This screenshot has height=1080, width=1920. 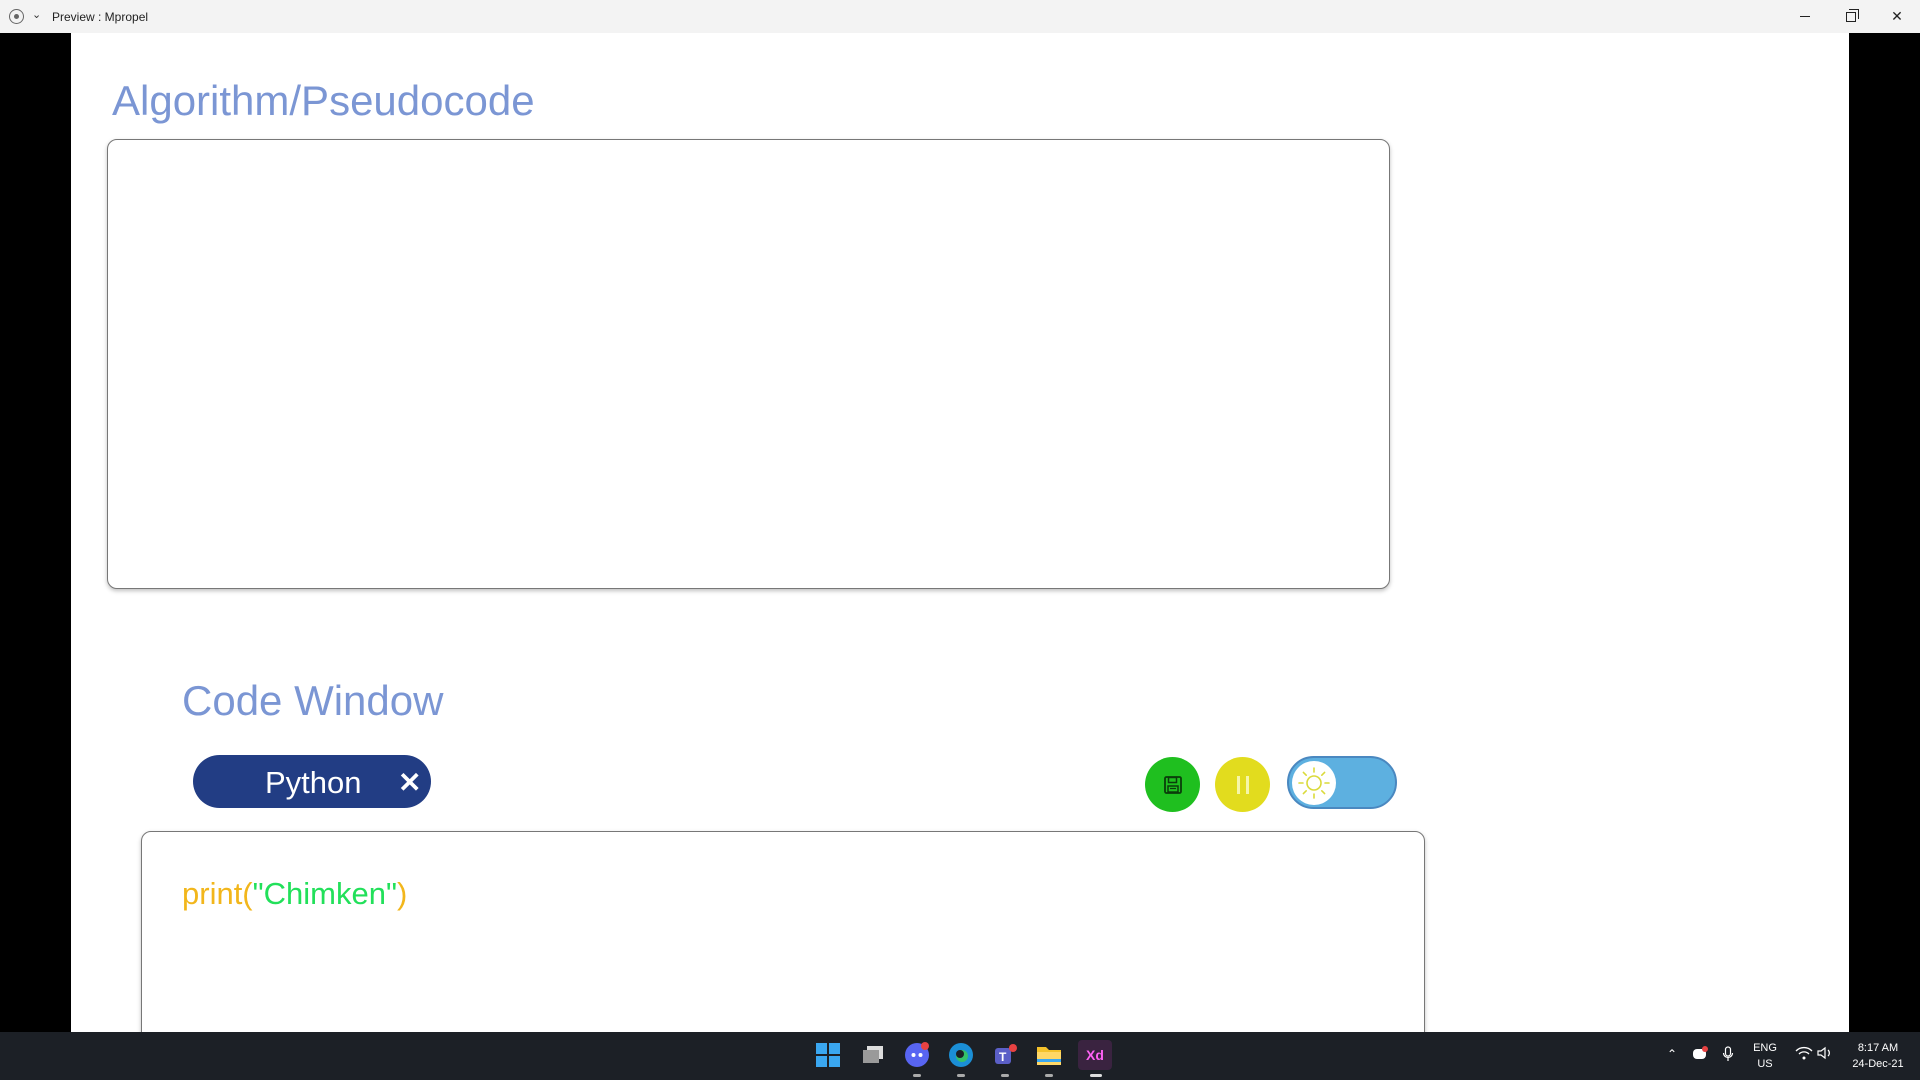 I want to click on teams-icon: T, so click(x=1005, y=1058).